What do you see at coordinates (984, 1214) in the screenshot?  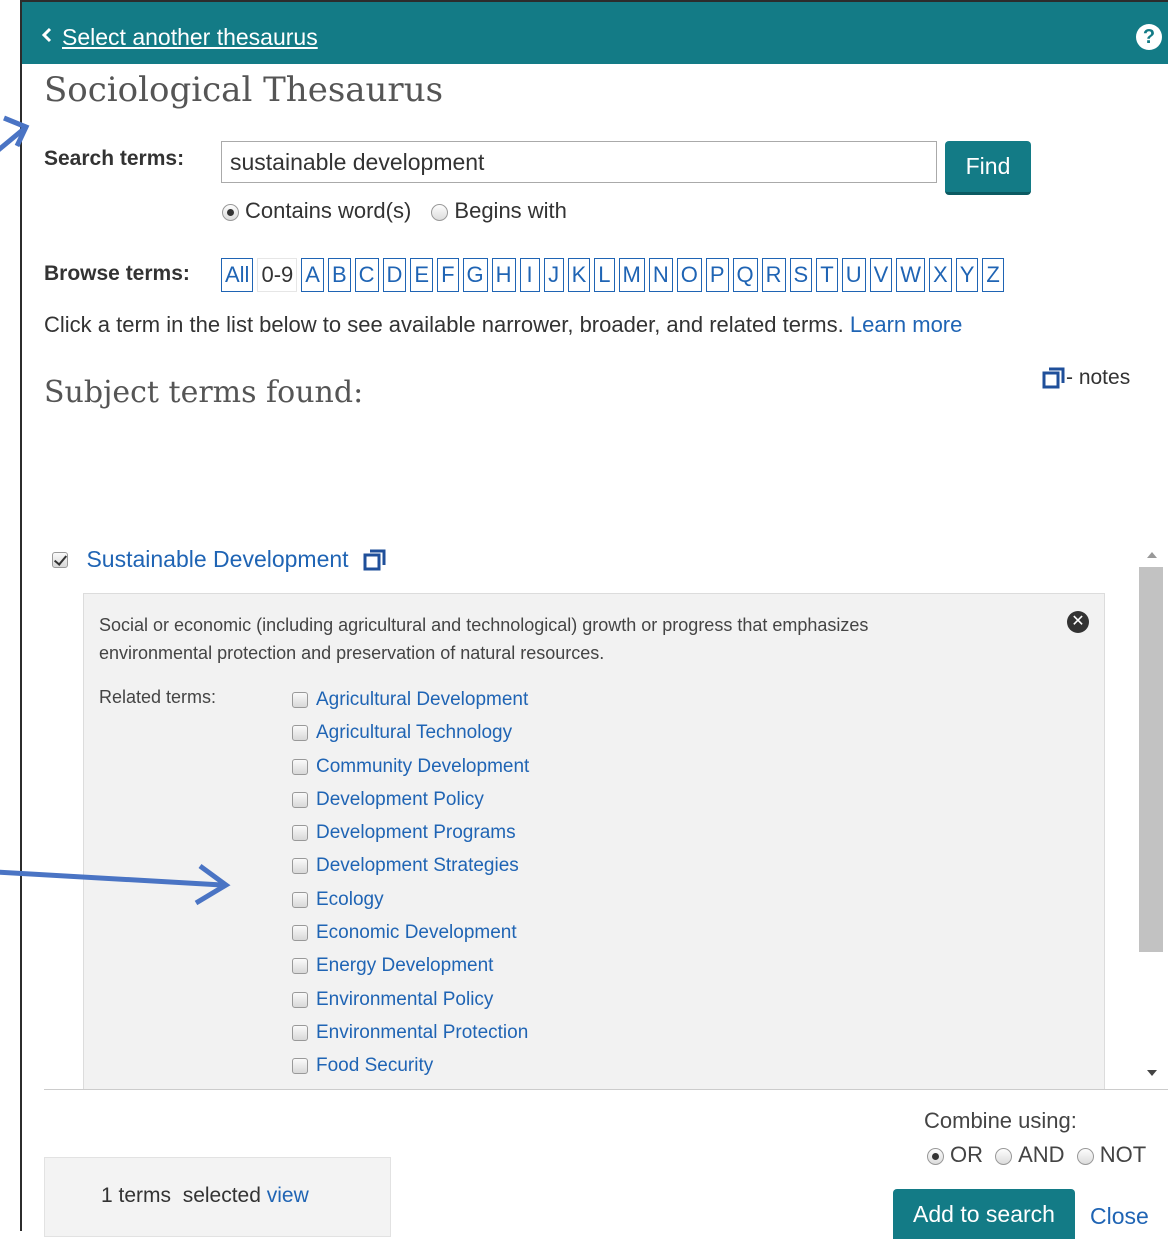 I see `add-to-search-button: Add to search` at bounding box center [984, 1214].